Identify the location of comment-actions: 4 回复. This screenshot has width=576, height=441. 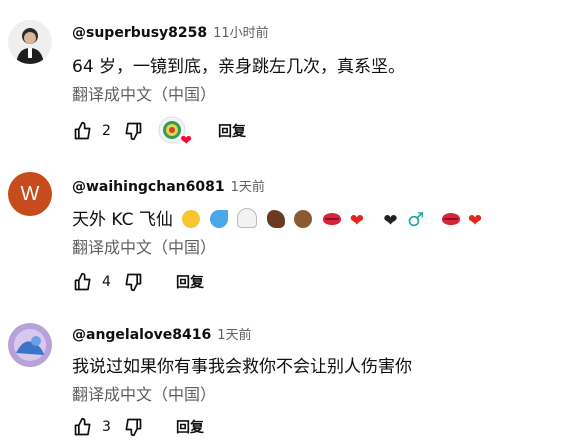
(138, 282).